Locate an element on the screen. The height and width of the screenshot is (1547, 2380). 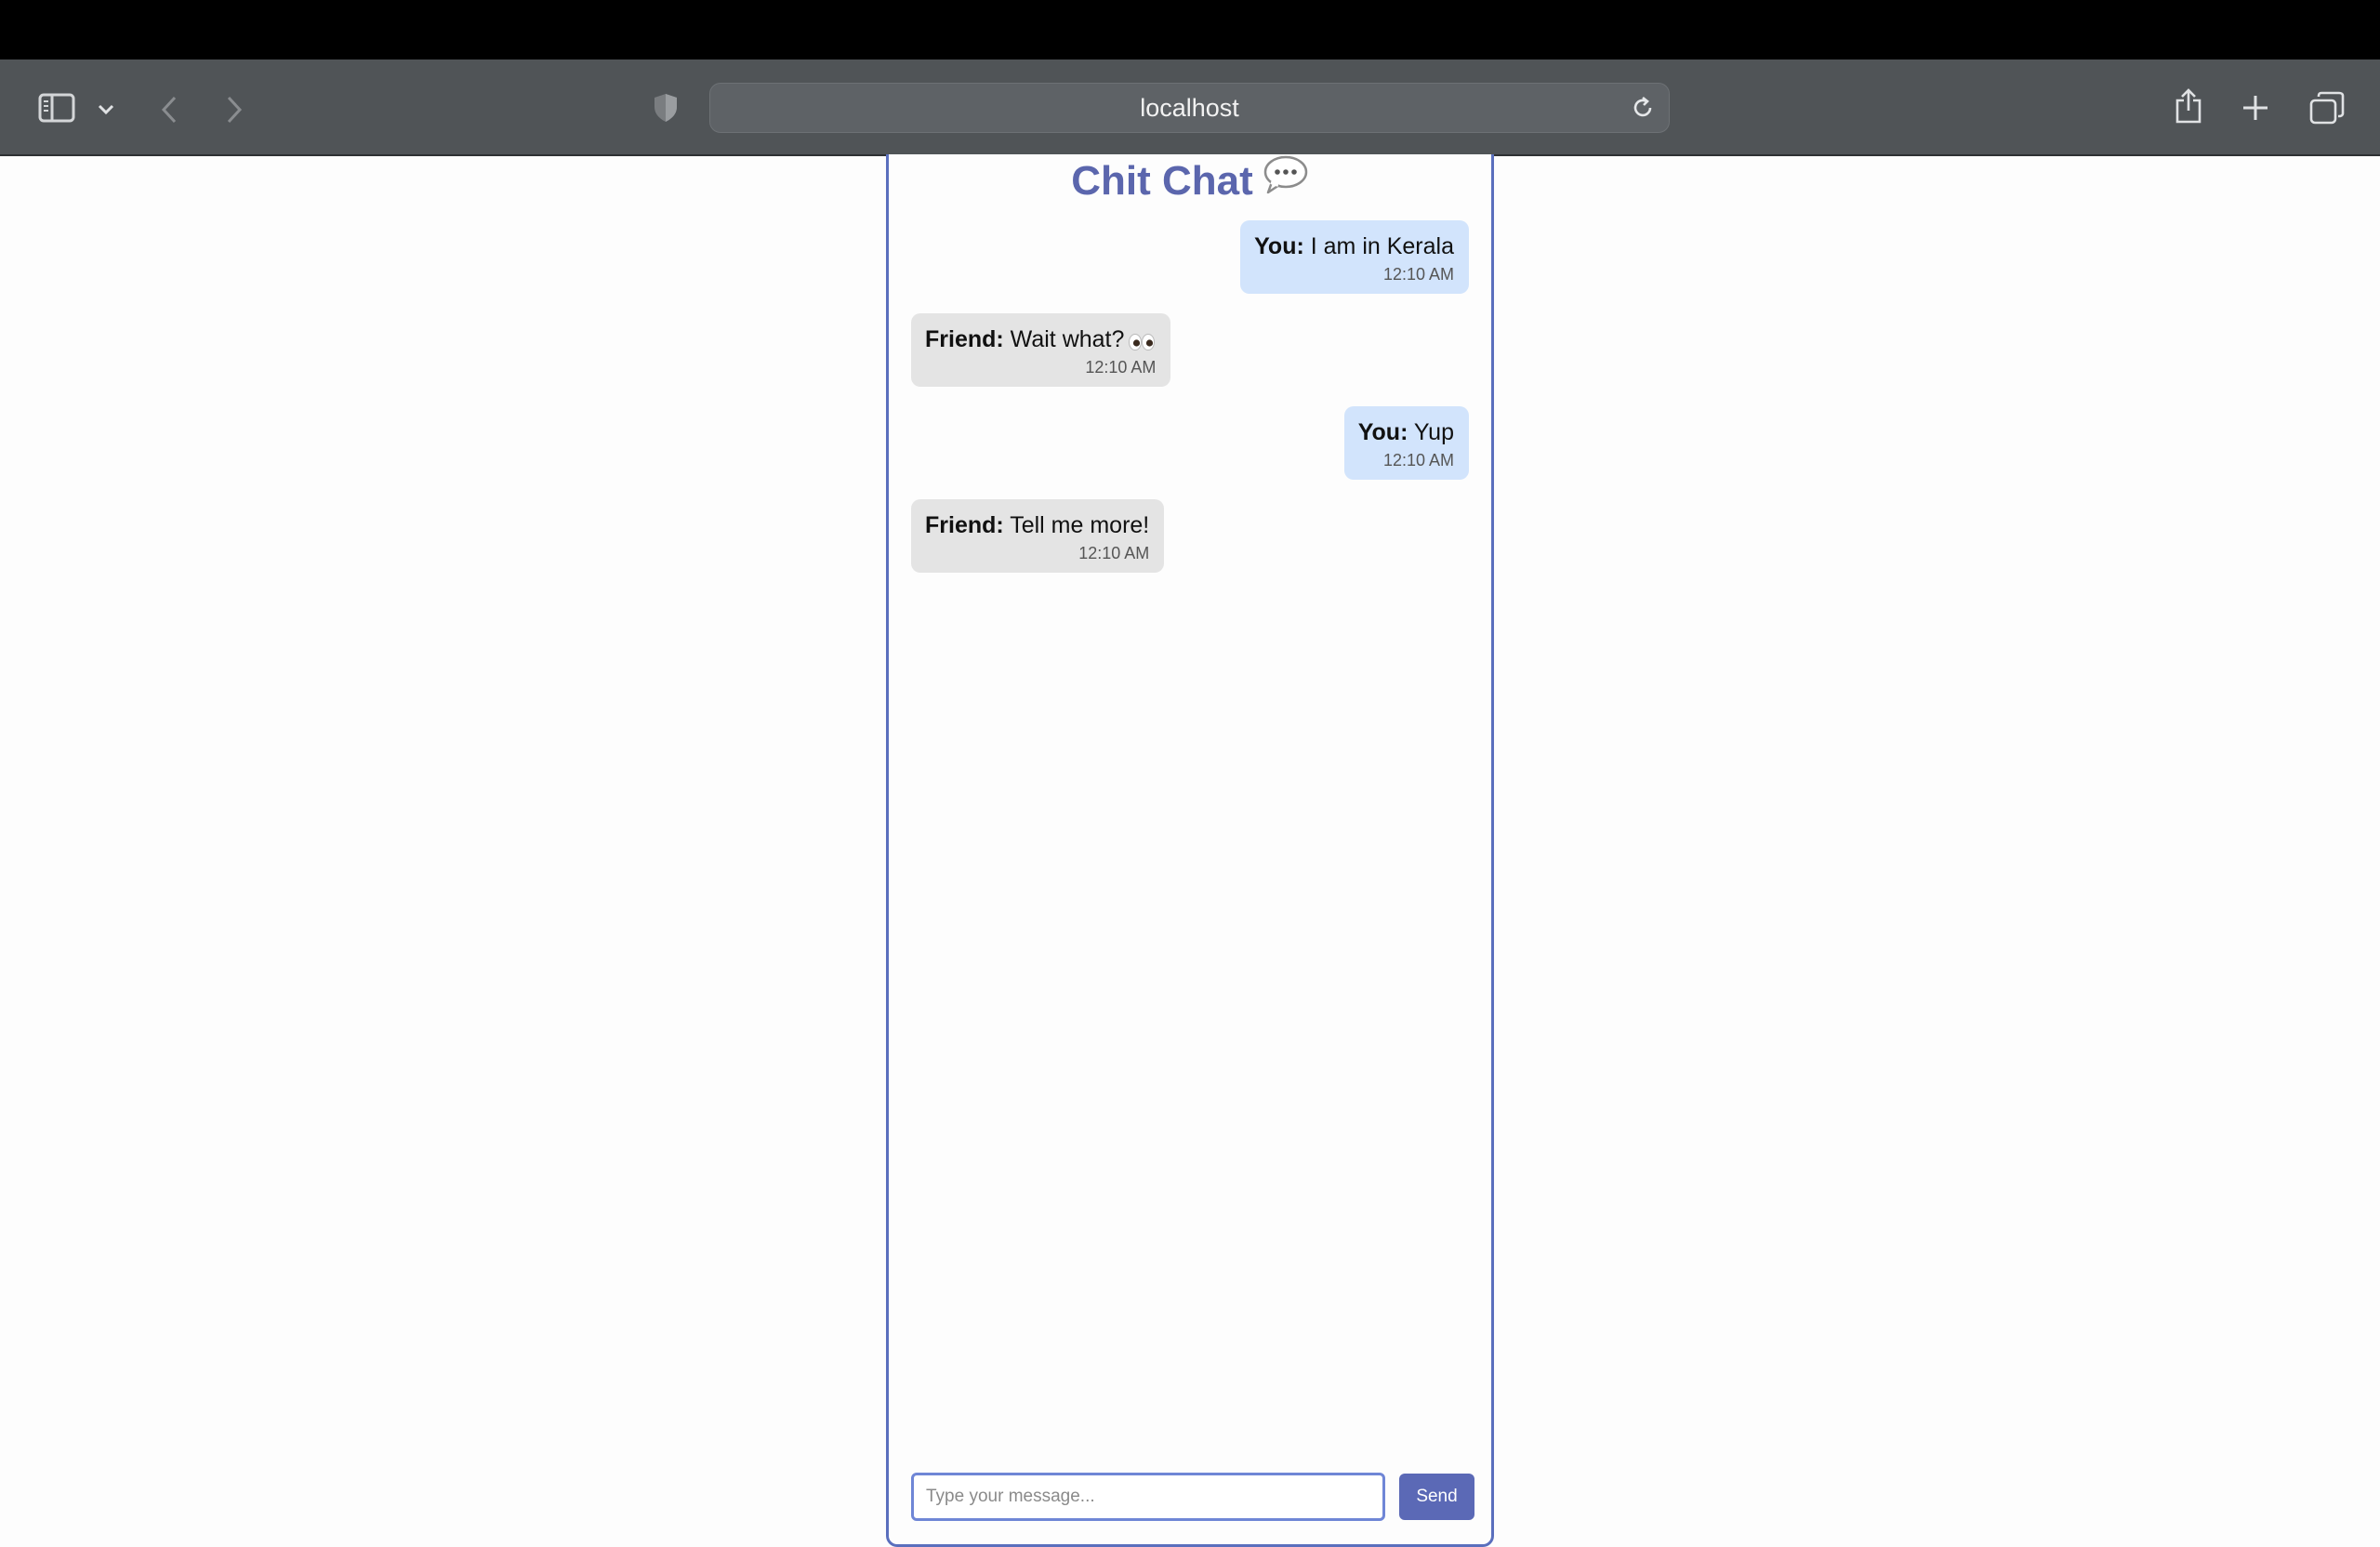
tabs-icon is located at coordinates (2327, 108).